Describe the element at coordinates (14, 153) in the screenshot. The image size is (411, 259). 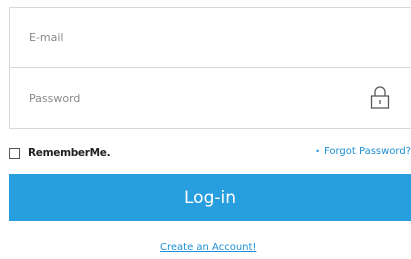
I see `remember-me-checkbox` at that location.